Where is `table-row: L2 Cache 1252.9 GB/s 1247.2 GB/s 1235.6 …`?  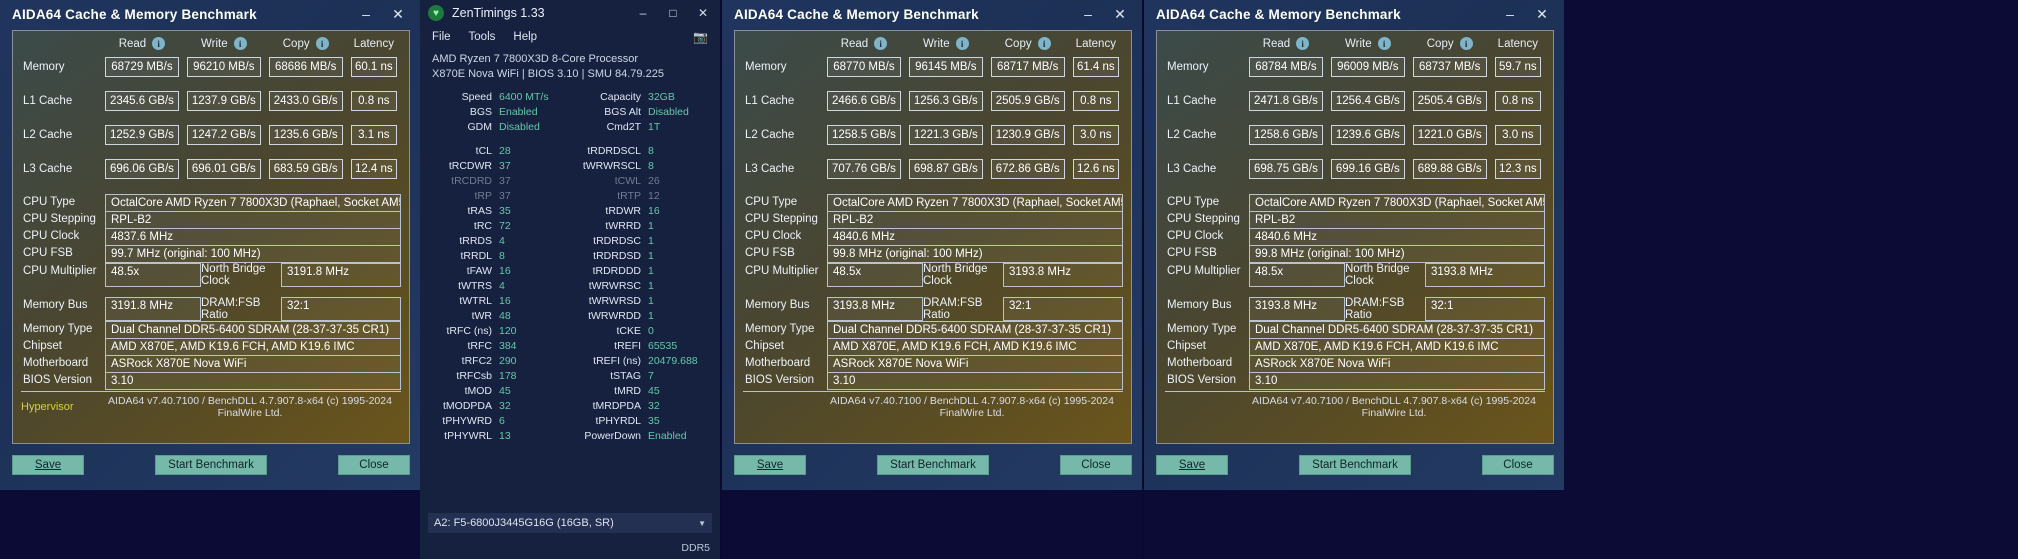
table-row: L2 Cache 1252.9 GB/s 1247.2 GB/s 1235.6 … is located at coordinates (211, 135).